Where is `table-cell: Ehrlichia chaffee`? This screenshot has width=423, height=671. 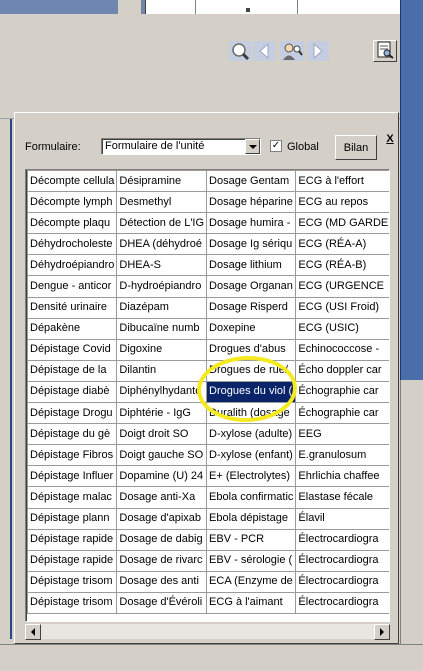 table-cell: Ehrlichia chaffee is located at coordinates (342, 476).